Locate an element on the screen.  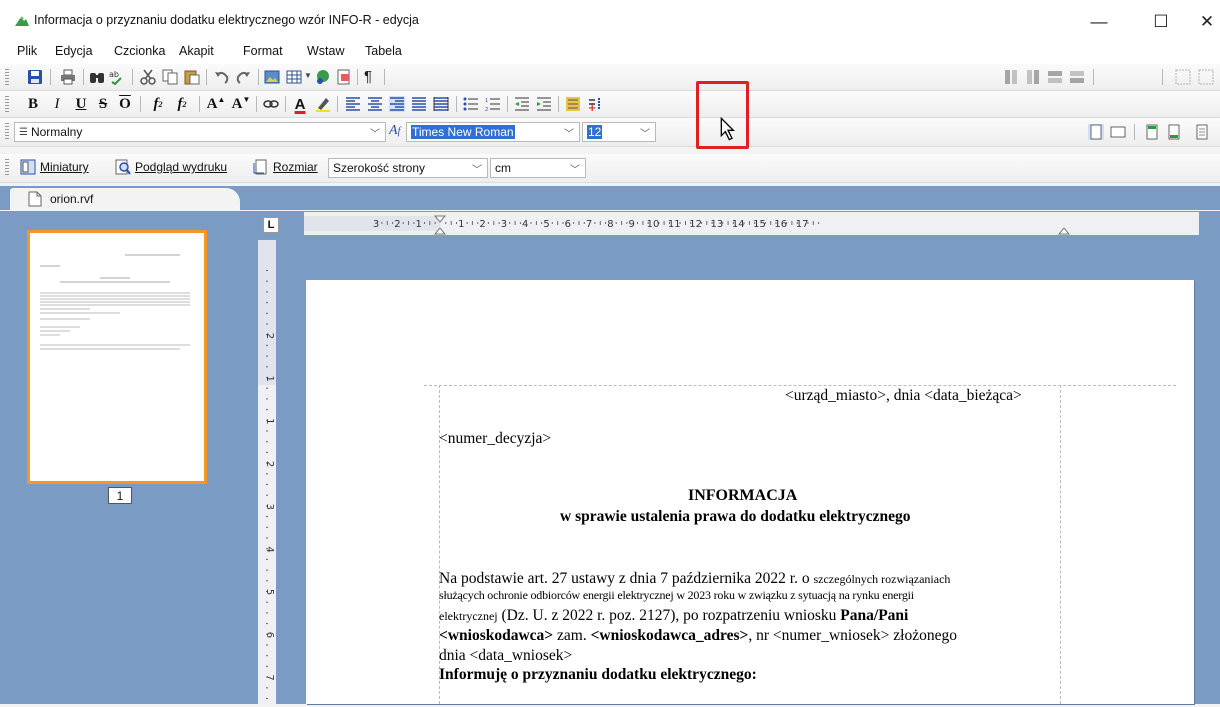
insert-table-icon is located at coordinates (294, 77).